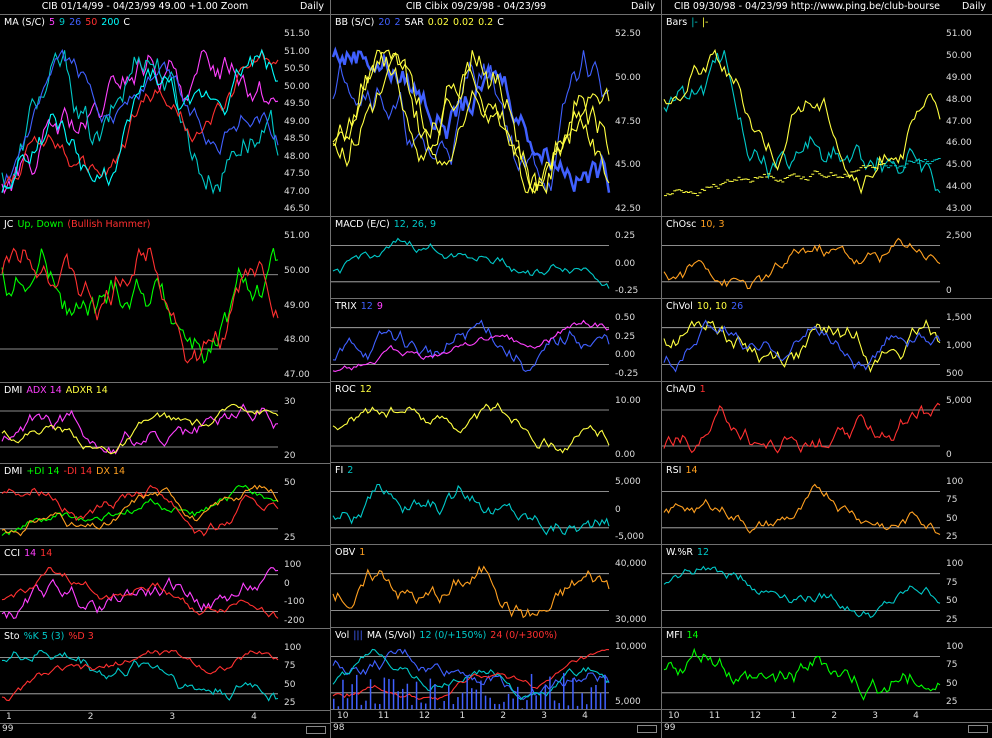  I want to click on y-tick-label: 1,000, so click(959, 346).